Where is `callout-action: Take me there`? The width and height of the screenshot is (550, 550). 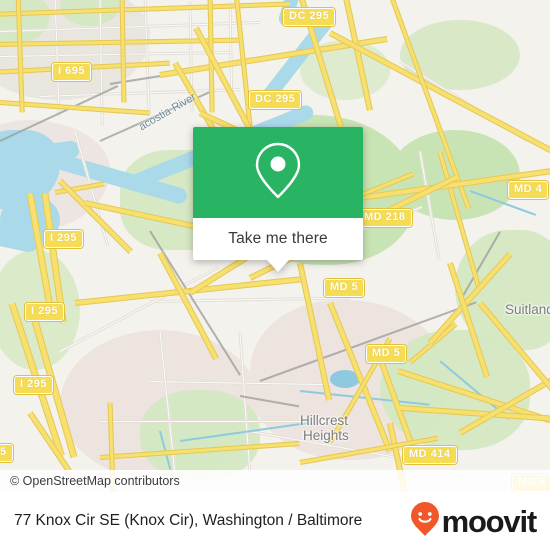 callout-action: Take me there is located at coordinates (278, 239).